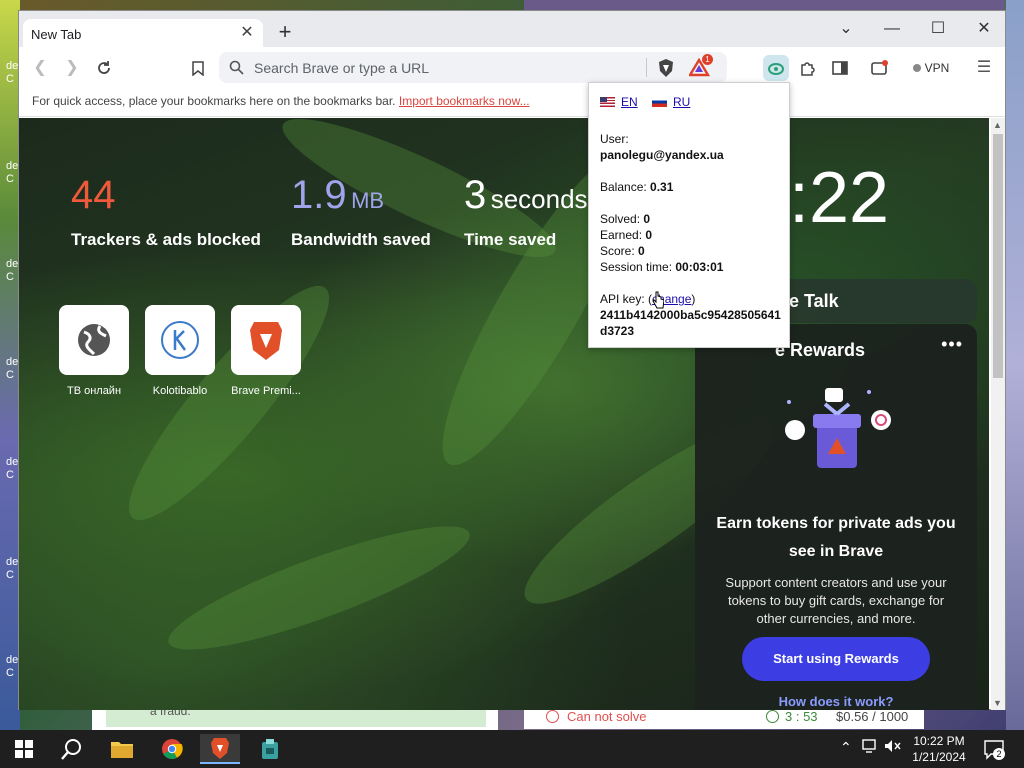 The image size is (1024, 768). I want to click on earned-value: 0, so click(649, 235).